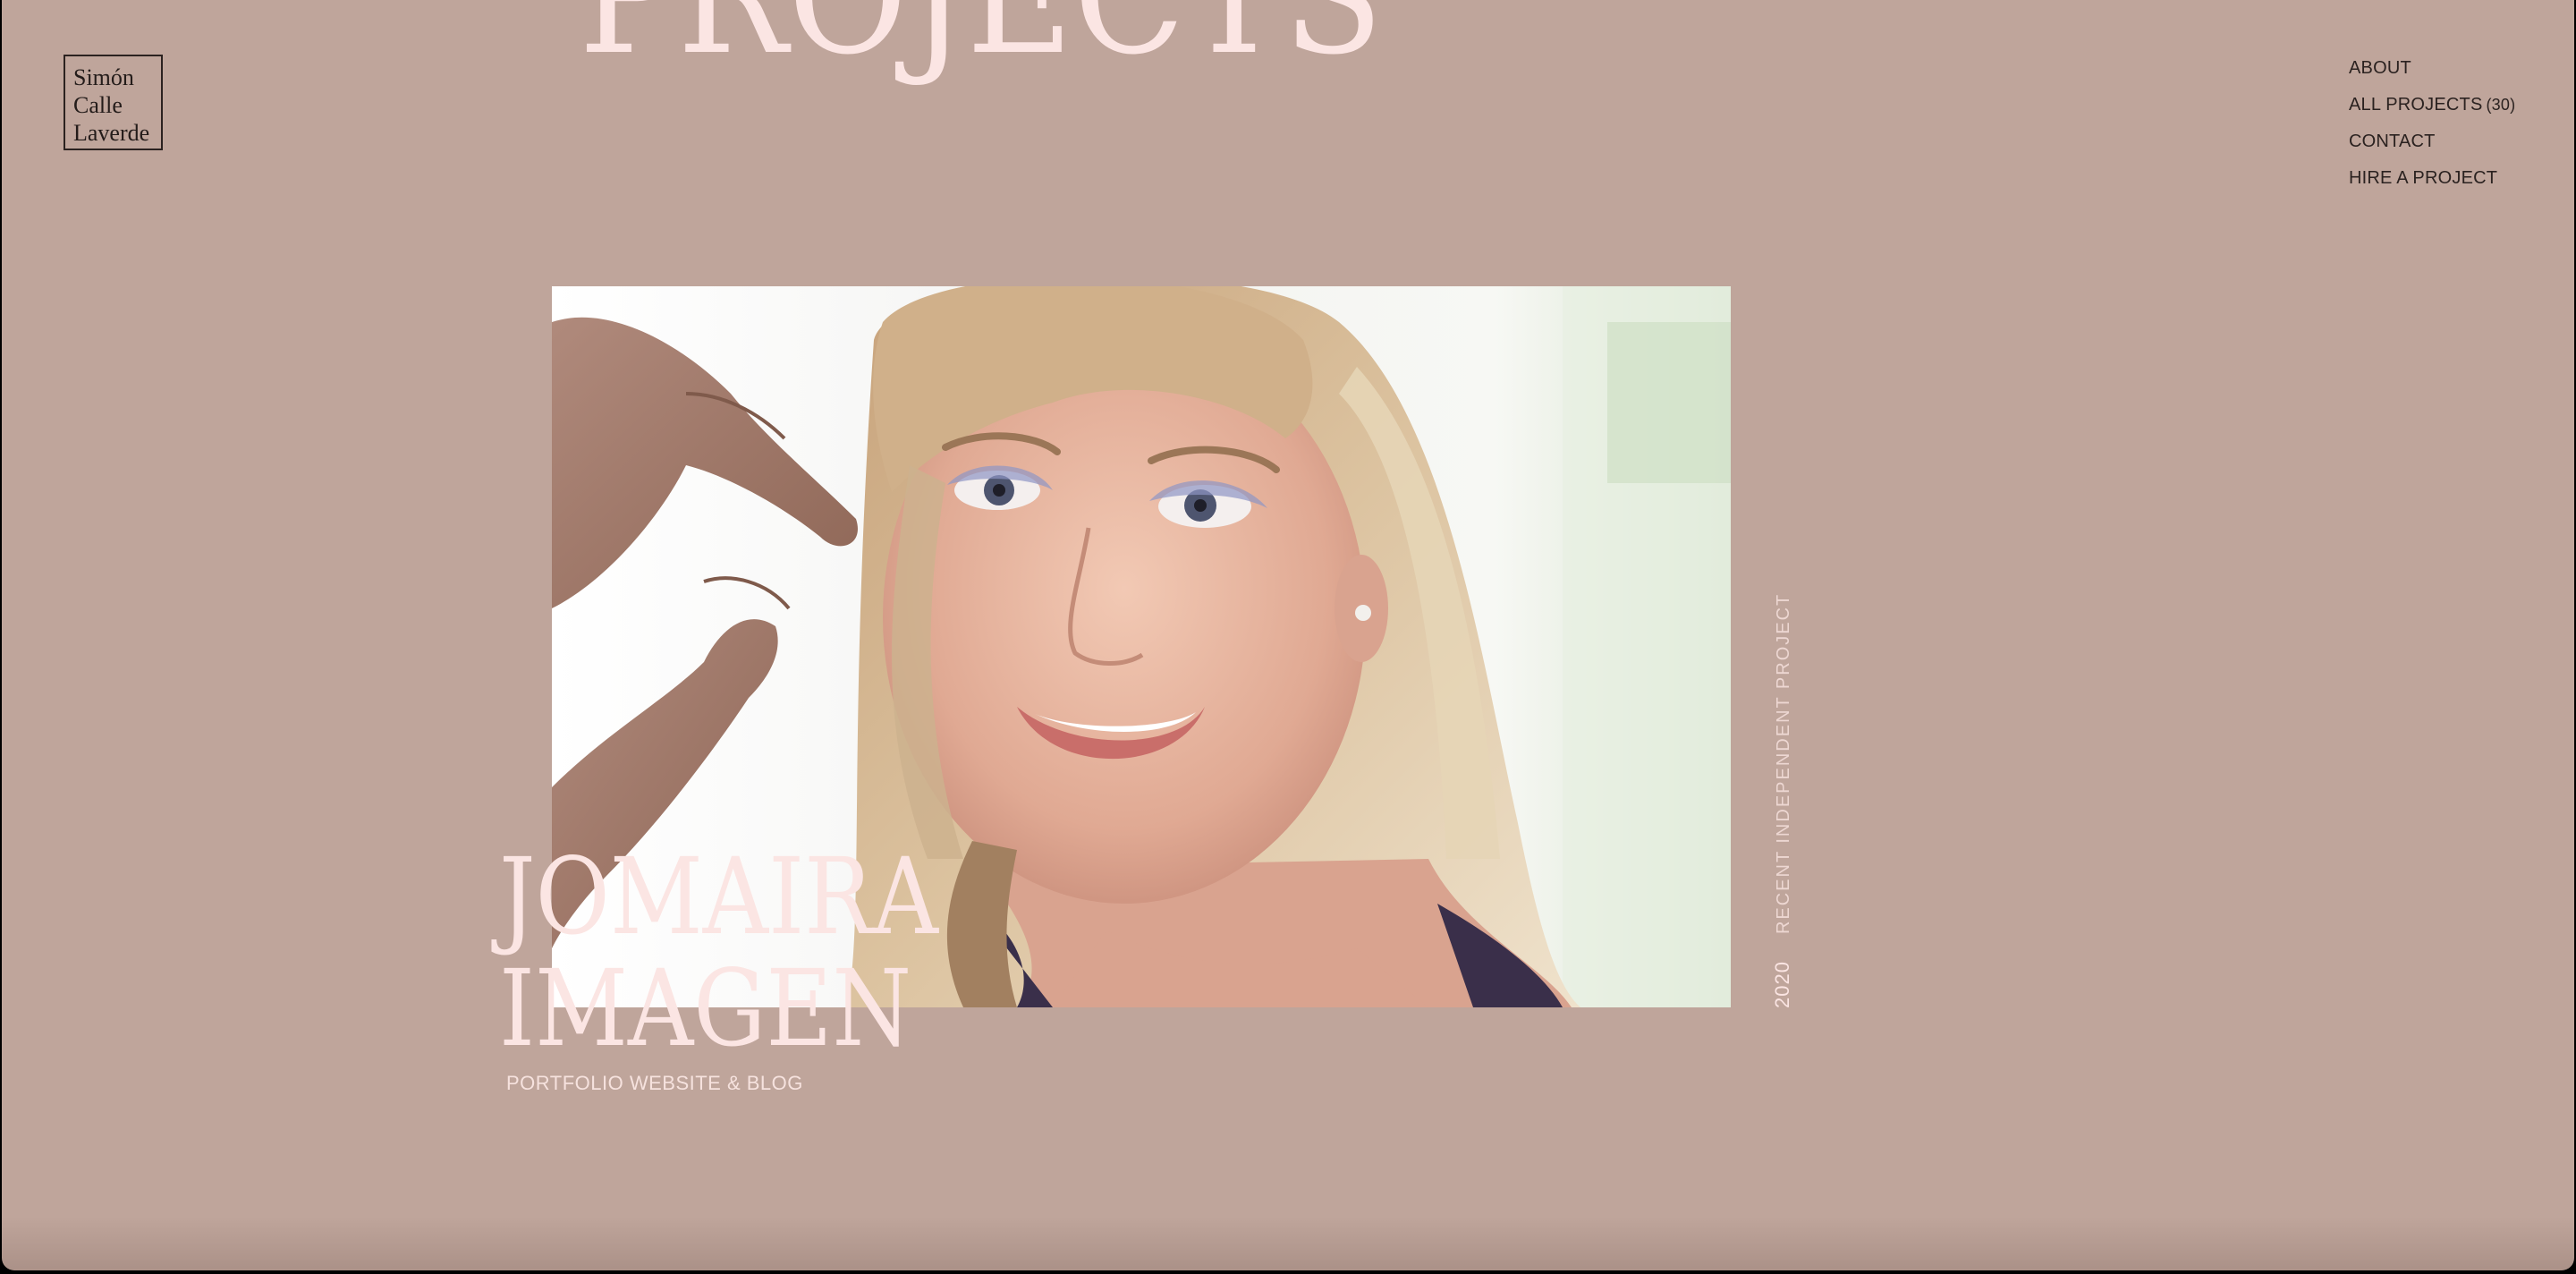 This screenshot has width=2576, height=1274. I want to click on logo-line-last-name: Laverde, so click(111, 133).